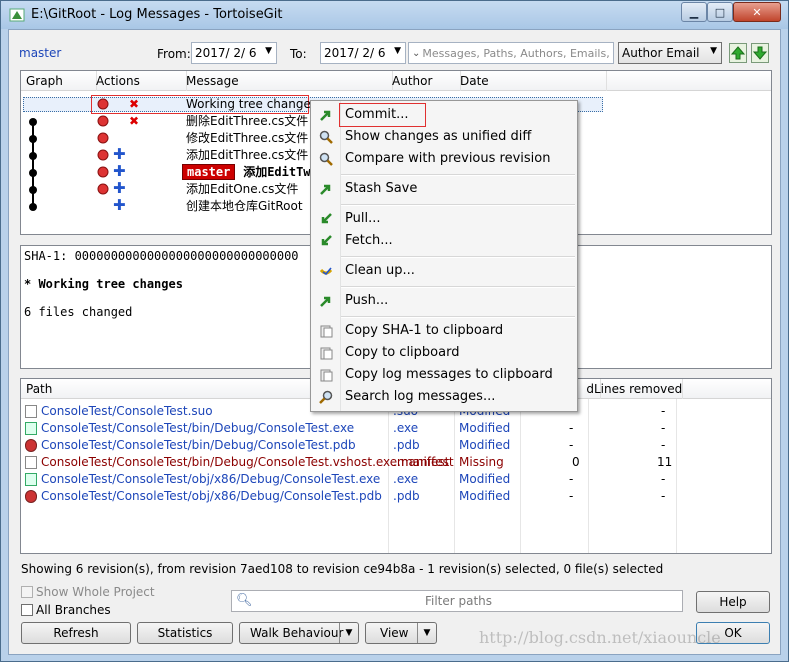 The image size is (789, 662). I want to click on column-header-author: Author, so click(424, 81).